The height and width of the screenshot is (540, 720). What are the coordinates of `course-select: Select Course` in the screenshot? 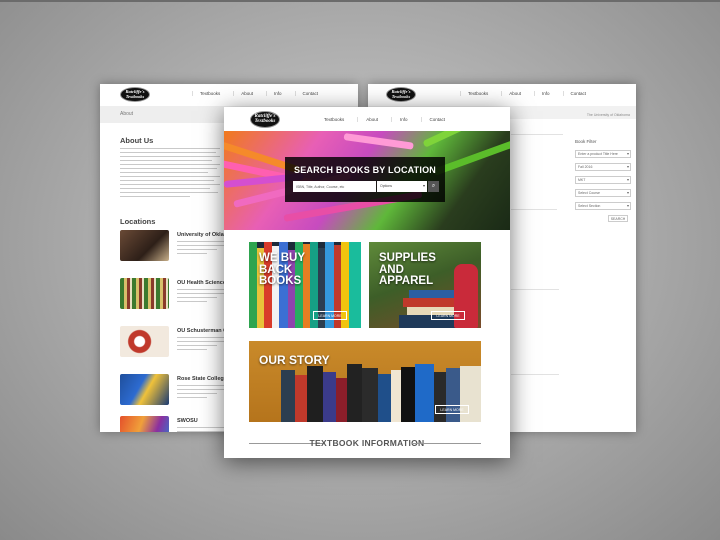 It's located at (603, 193).